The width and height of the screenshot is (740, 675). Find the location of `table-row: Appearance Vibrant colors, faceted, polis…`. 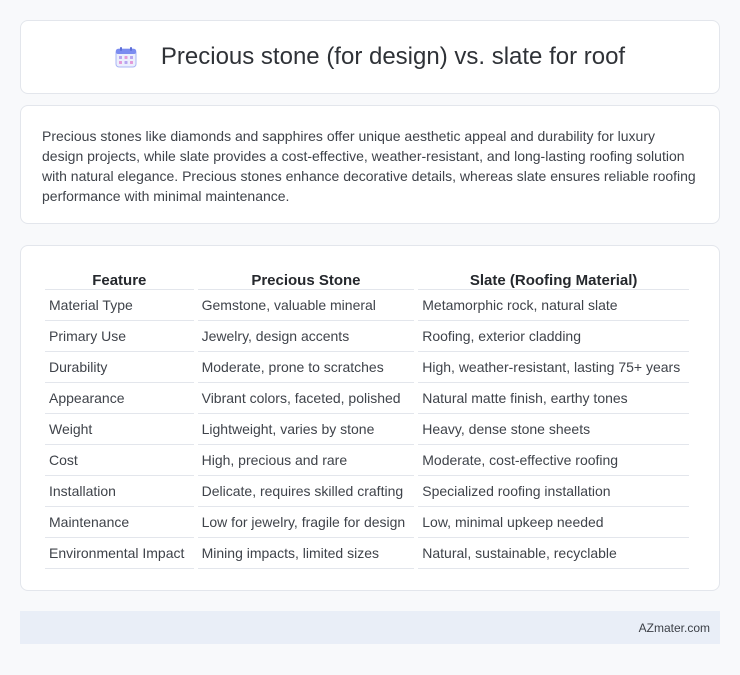

table-row: Appearance Vibrant colors, faceted, polis… is located at coordinates (367, 398).